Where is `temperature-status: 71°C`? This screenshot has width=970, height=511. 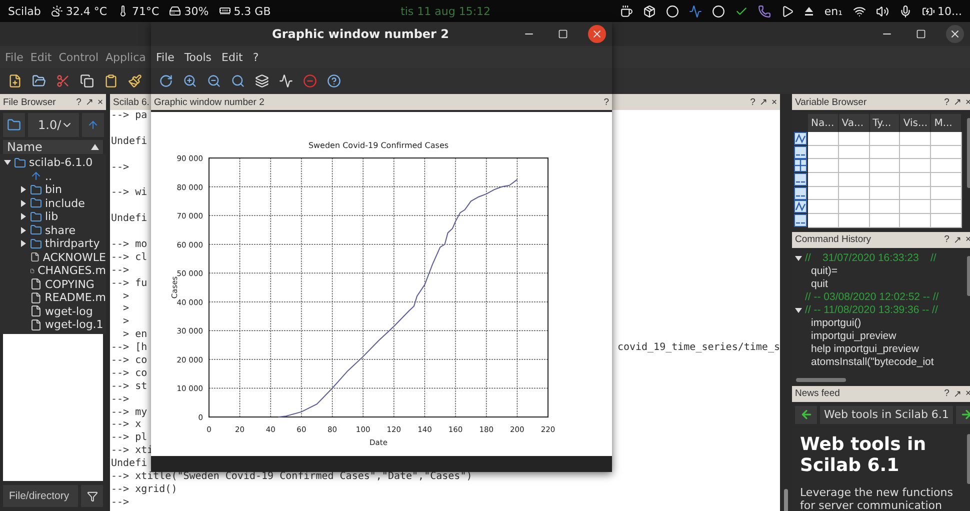
temperature-status: 71°C is located at coordinates (138, 11).